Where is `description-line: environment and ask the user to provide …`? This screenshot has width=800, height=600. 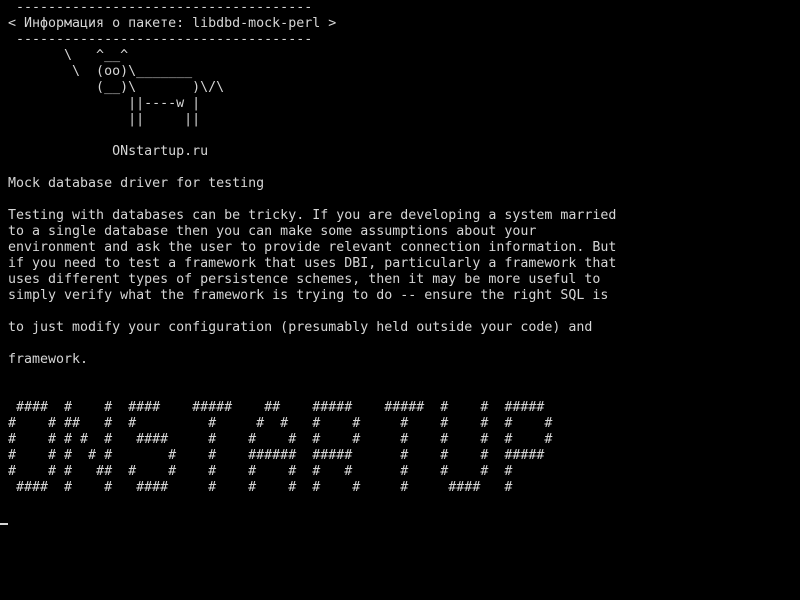 description-line: environment and ask the user to provide … is located at coordinates (312, 247).